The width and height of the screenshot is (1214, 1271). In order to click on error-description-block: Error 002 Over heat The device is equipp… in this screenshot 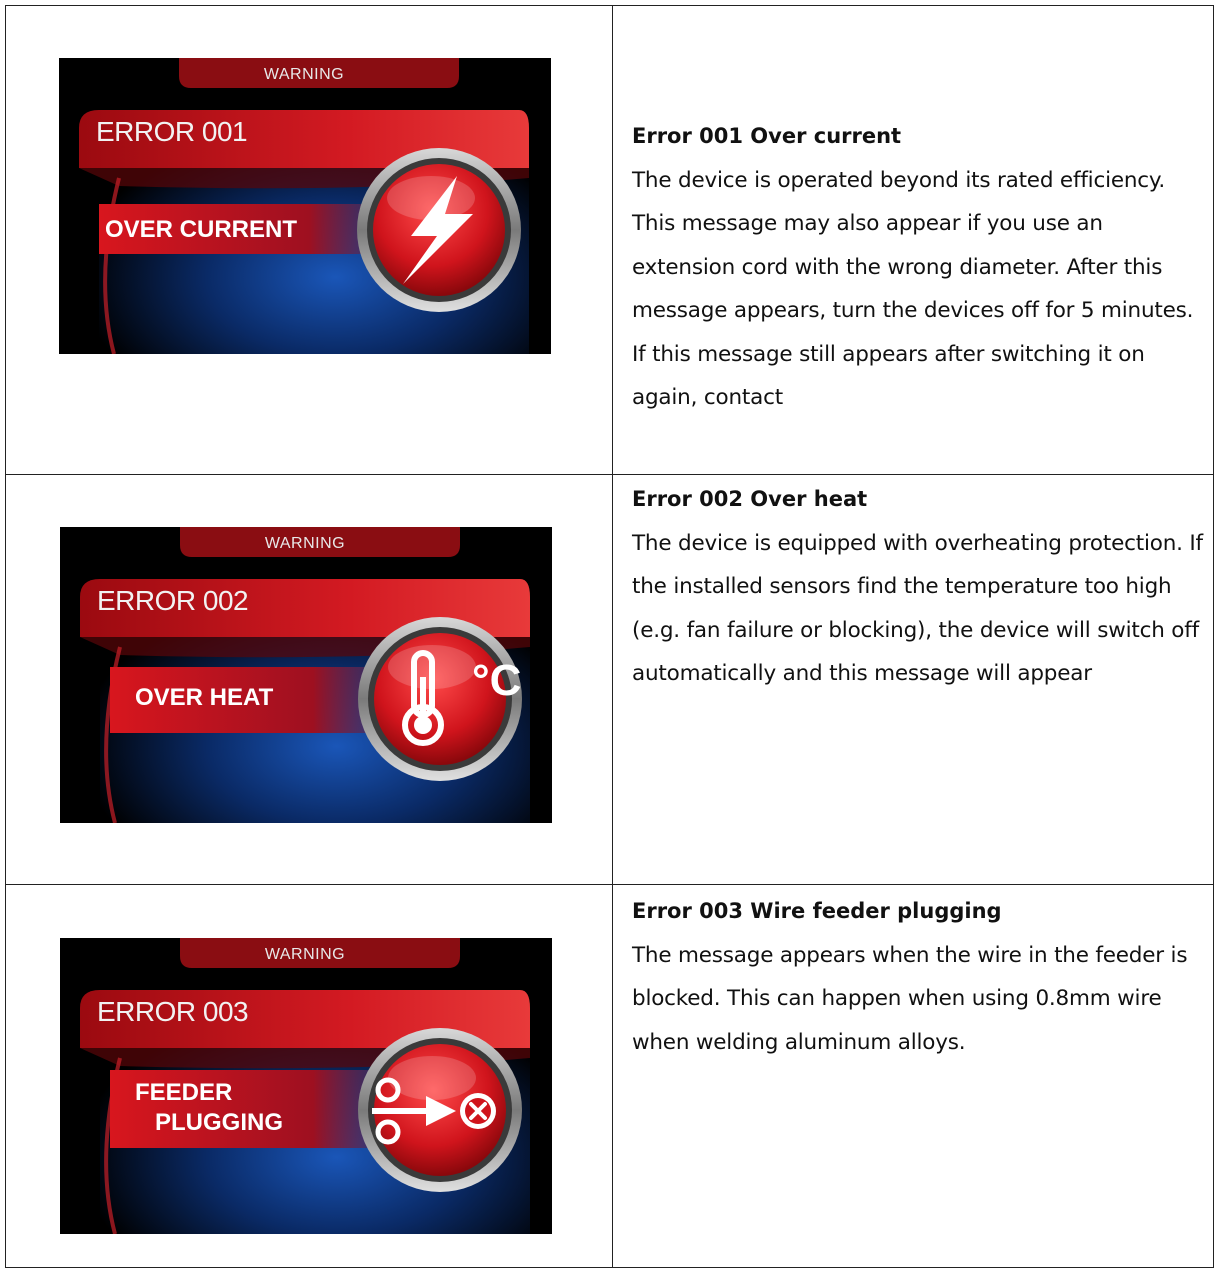, I will do `click(918, 587)`.